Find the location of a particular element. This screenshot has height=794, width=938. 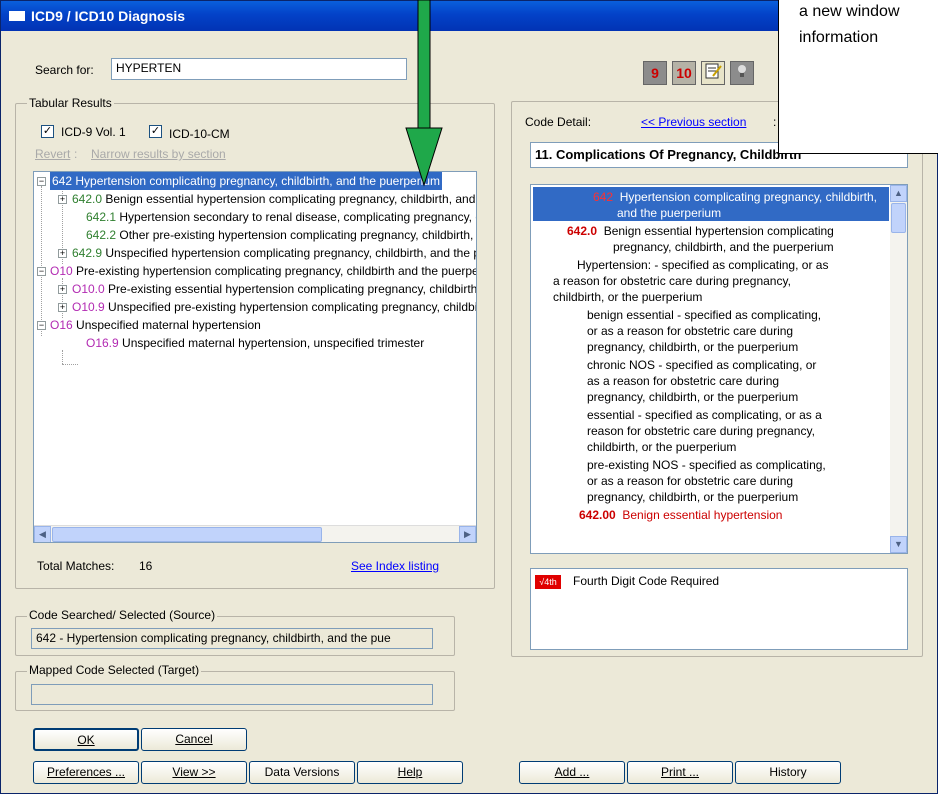

detail-line: and the puerperium is located at coordinates (669, 213).